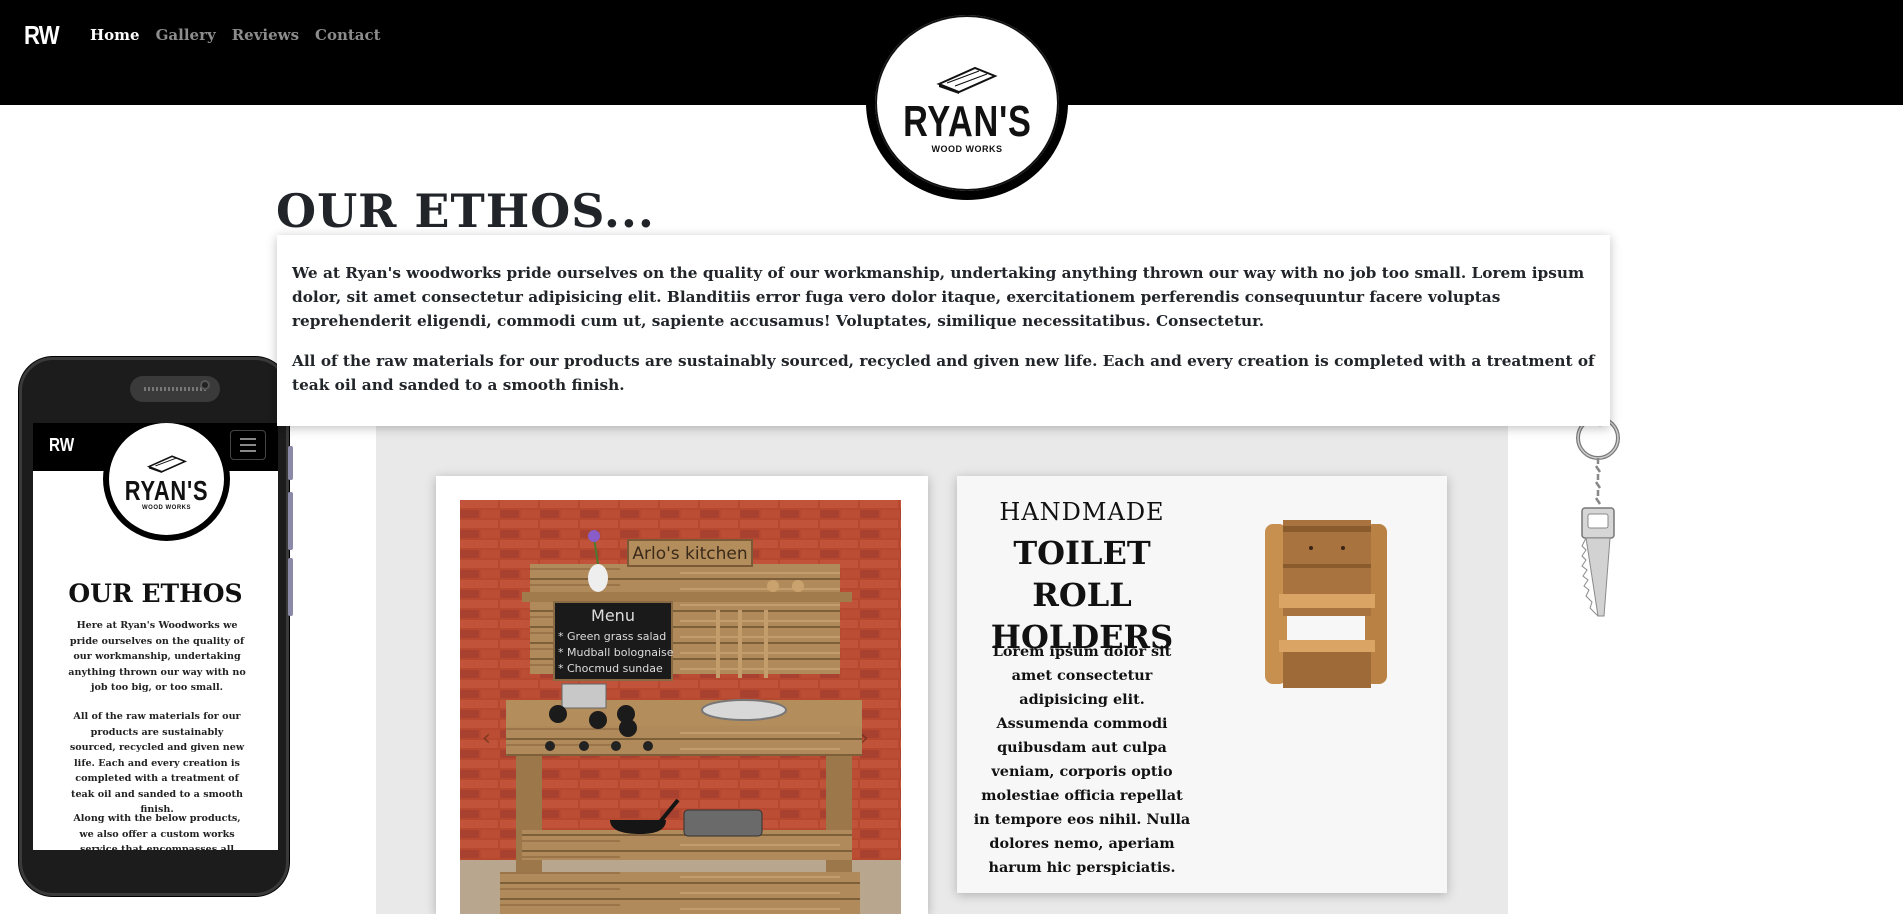 The height and width of the screenshot is (914, 1903). I want to click on toilet-roll-holder-image, so click(1326, 604).